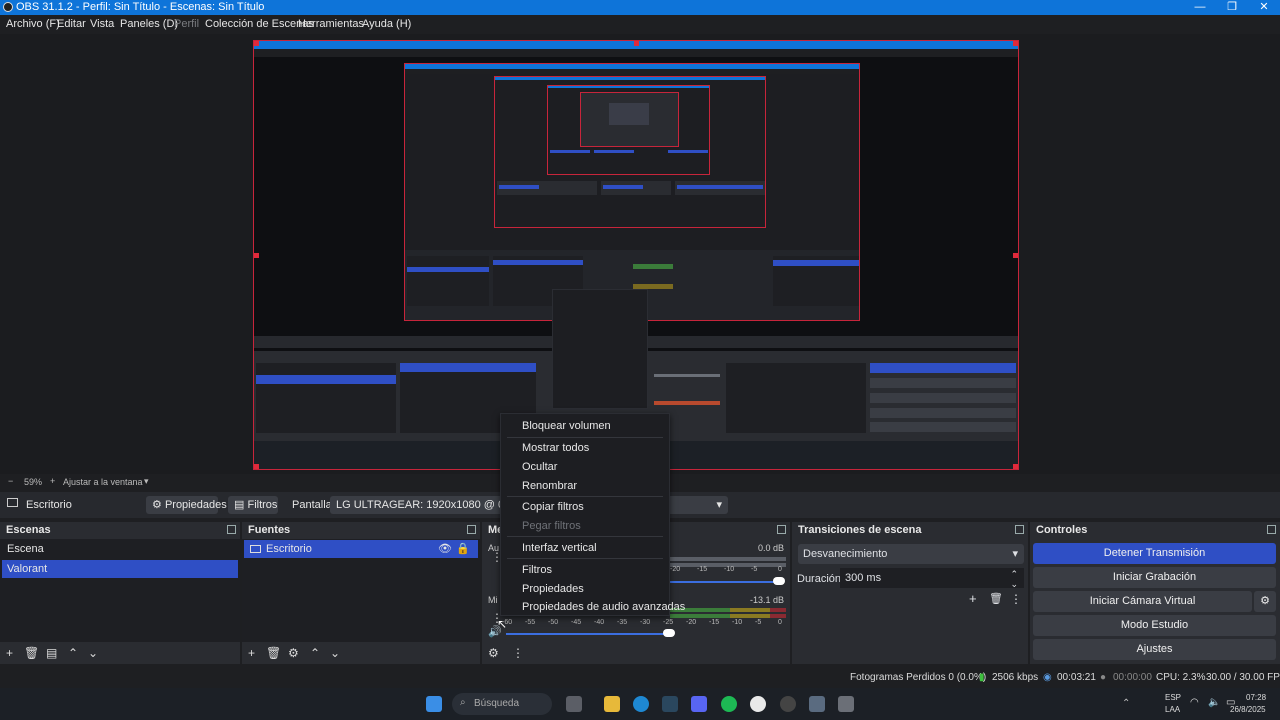 Image resolution: width=1280 pixels, height=720 pixels. I want to click on stepper-down-icon: ⌄, so click(1014, 584).